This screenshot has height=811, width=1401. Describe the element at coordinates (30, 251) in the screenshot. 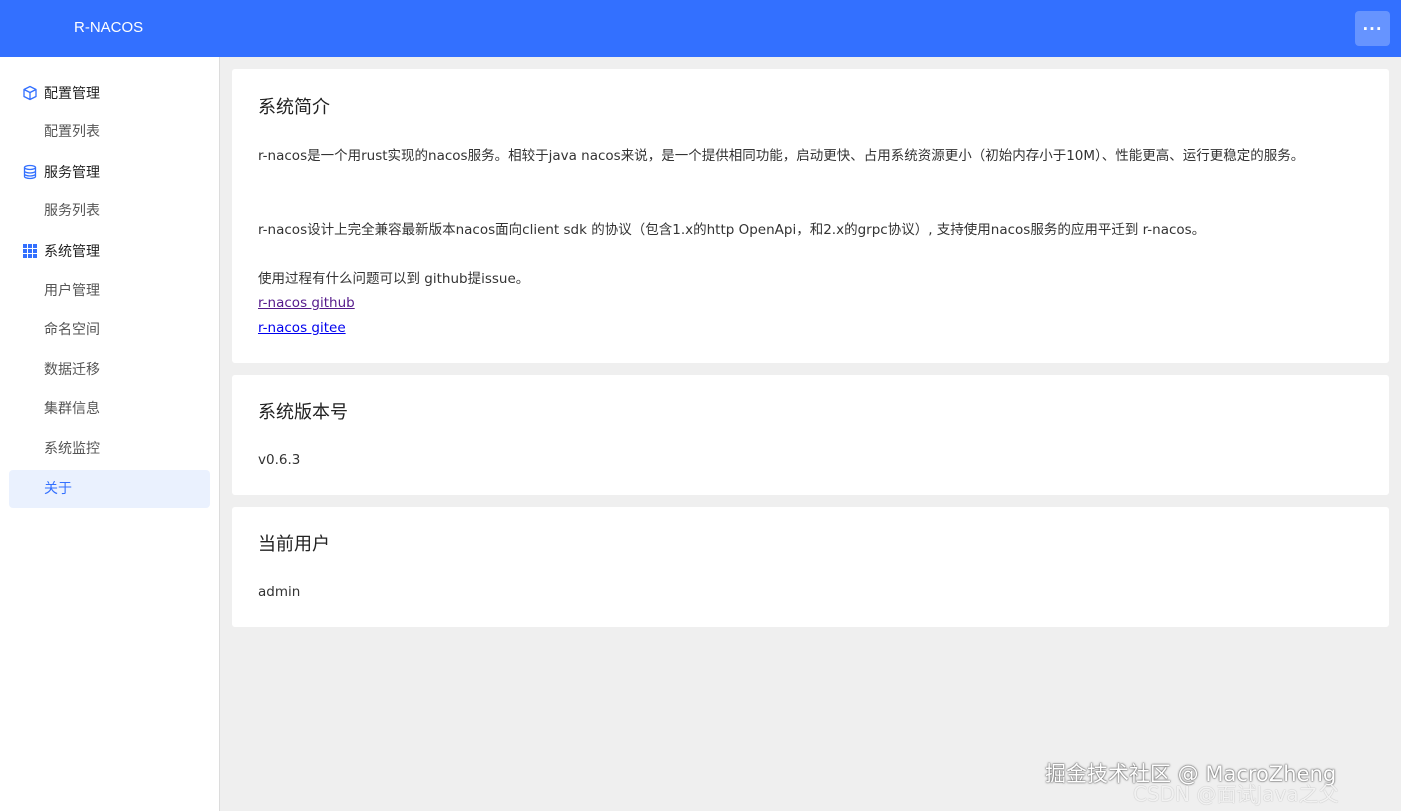

I see `grid-icon` at that location.